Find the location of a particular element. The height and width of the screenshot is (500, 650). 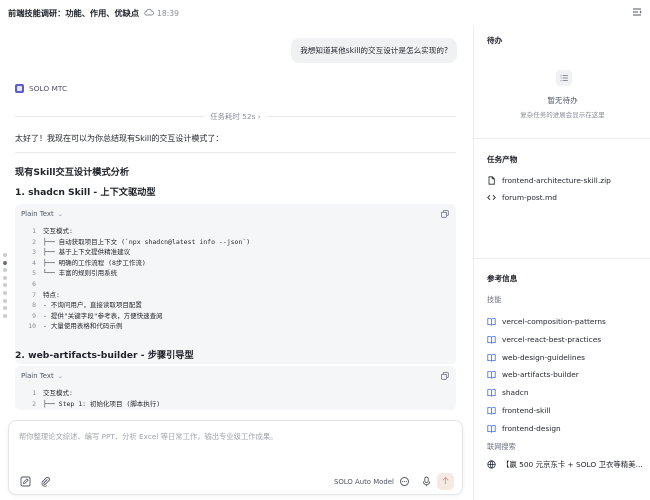

line-number: 4 is located at coordinates (34, 262).